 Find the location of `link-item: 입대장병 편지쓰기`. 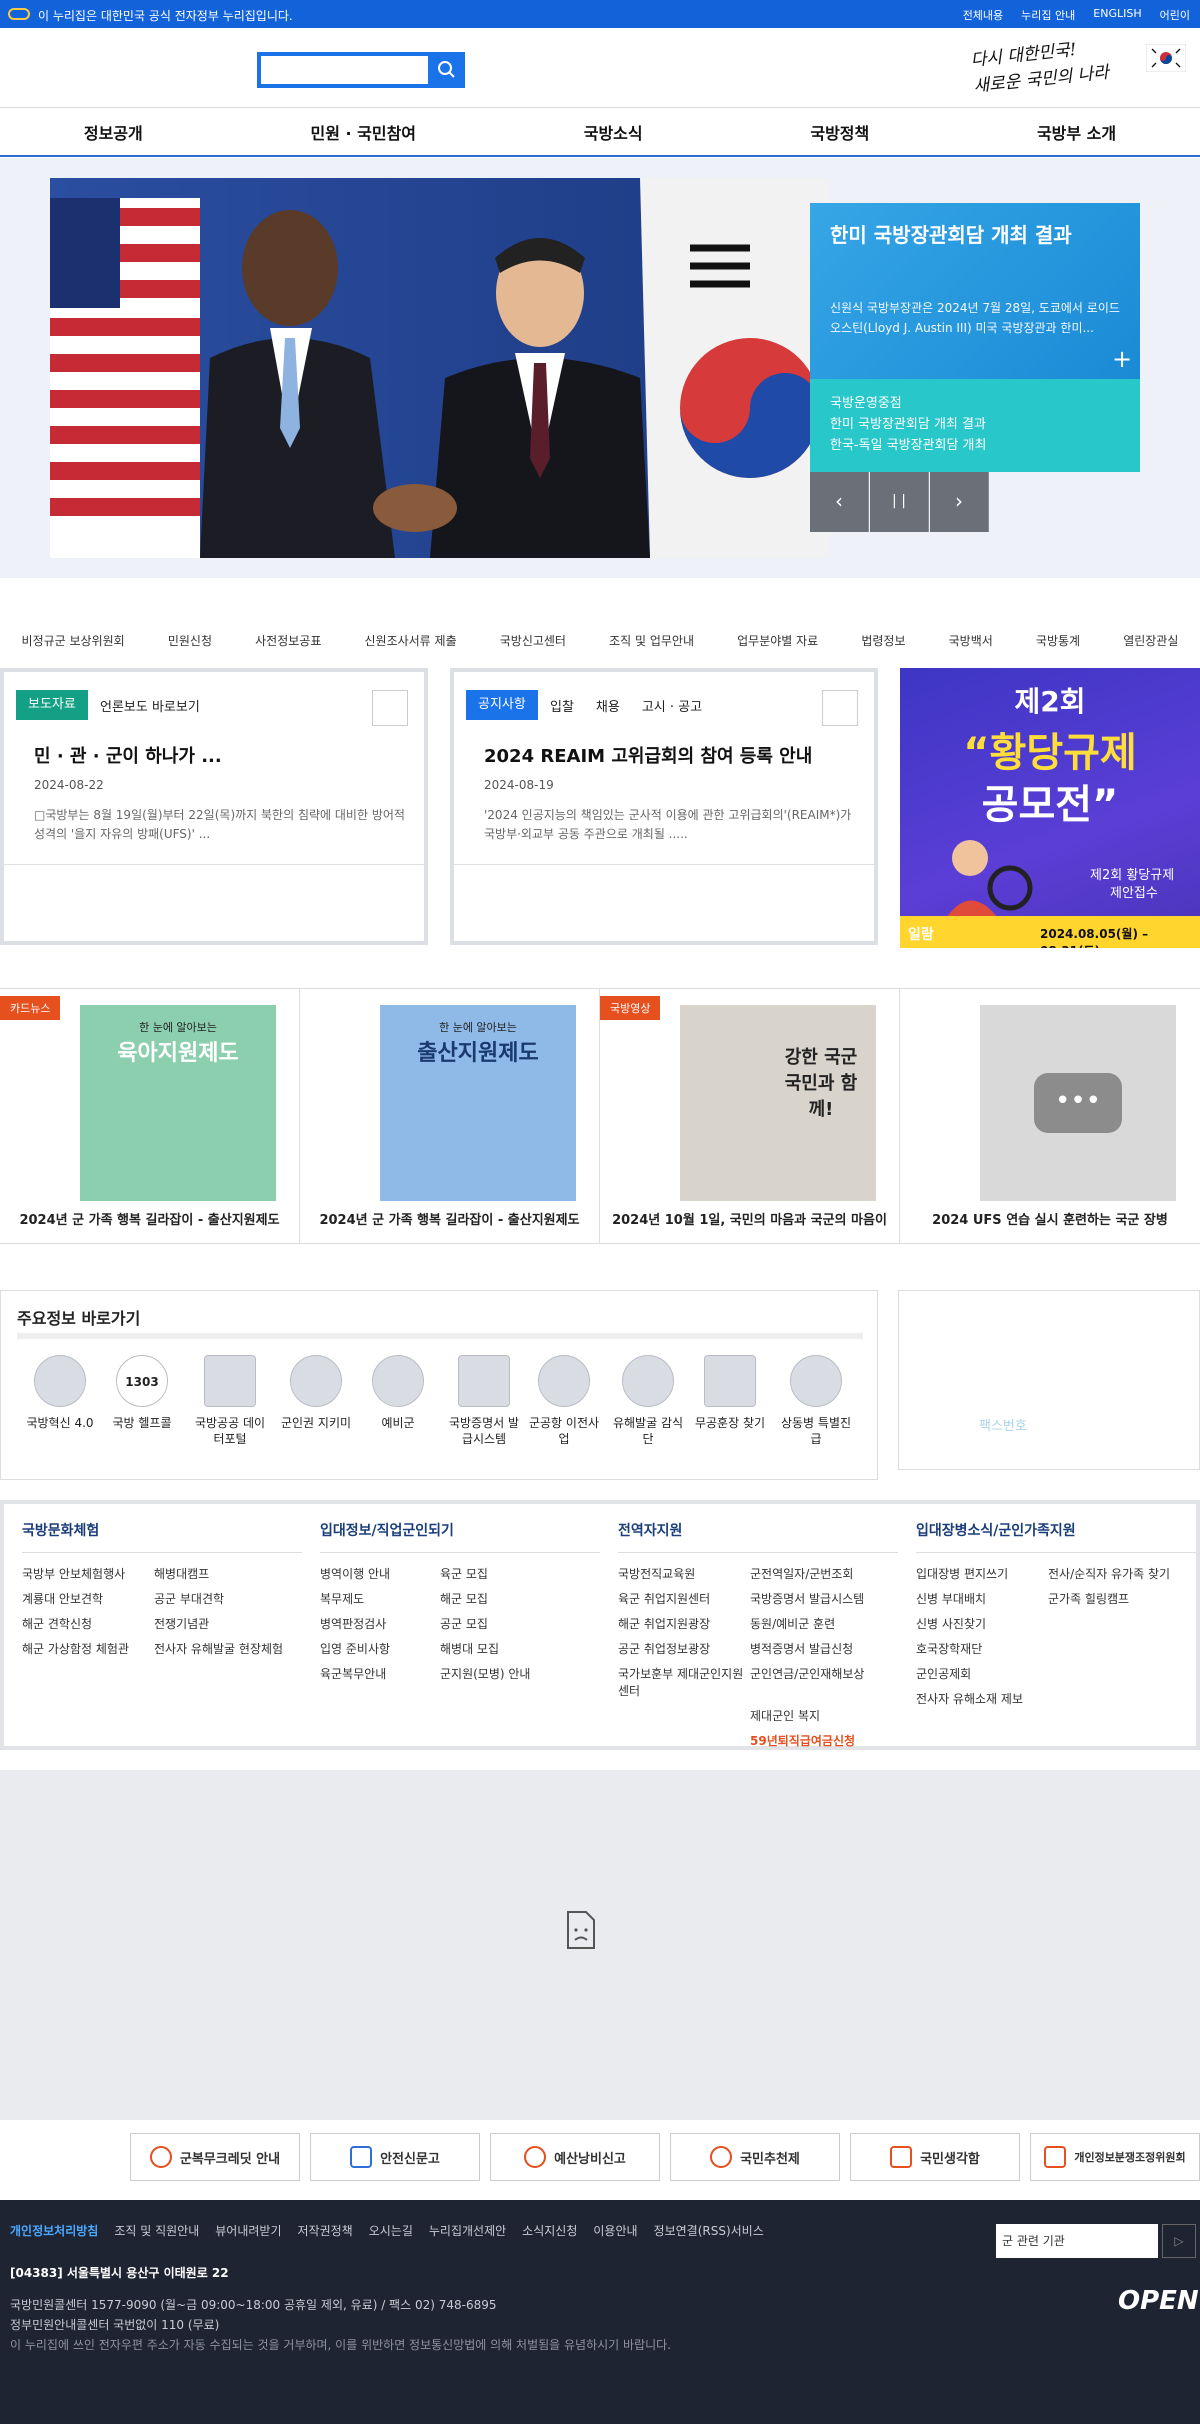

link-item: 입대장병 편지쓰기 is located at coordinates (982, 1573).